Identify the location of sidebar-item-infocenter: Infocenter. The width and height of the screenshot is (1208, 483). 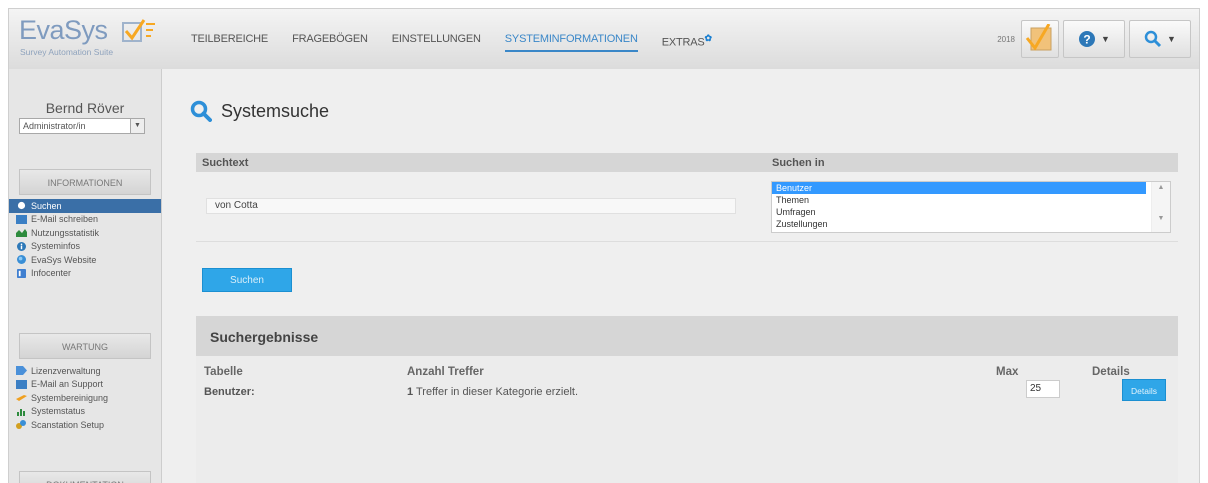
(87, 274).